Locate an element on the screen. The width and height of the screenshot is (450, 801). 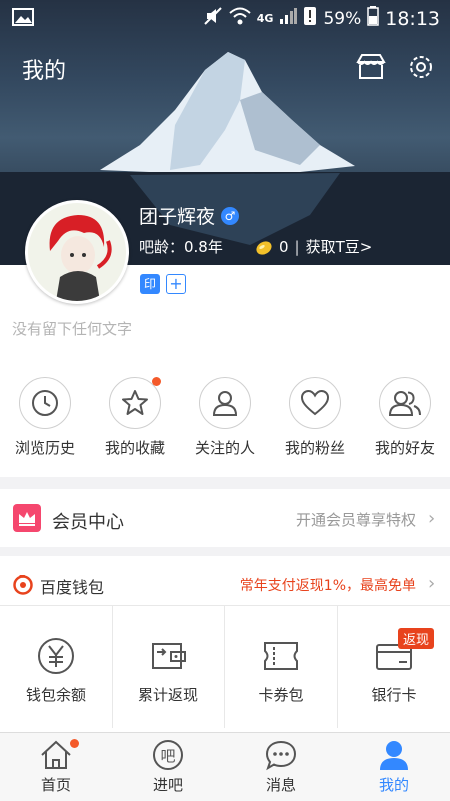
wallet-item-label: 银行卡 is located at coordinates (394, 695).